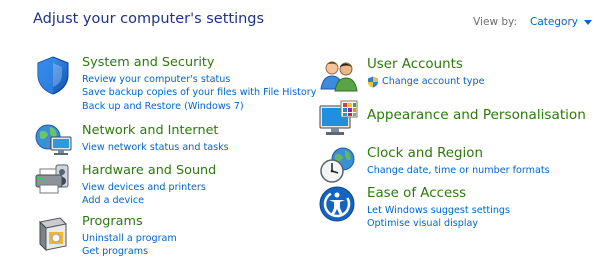  What do you see at coordinates (155, 131) in the screenshot?
I see `network-internet-link: Network and Internet` at bounding box center [155, 131].